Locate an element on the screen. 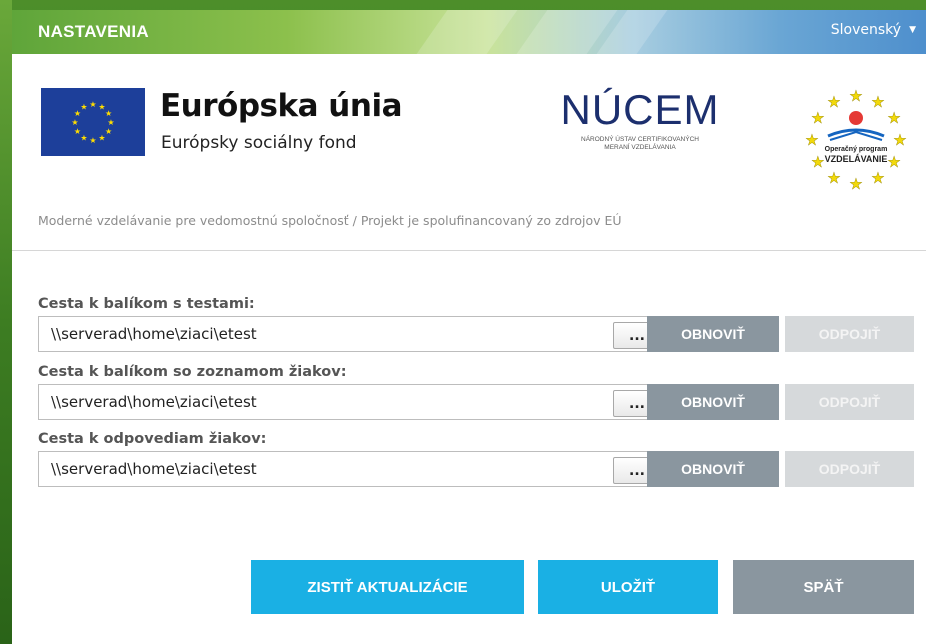 This screenshot has width=926, height=644. eu-title: Európska únia is located at coordinates (281, 106).